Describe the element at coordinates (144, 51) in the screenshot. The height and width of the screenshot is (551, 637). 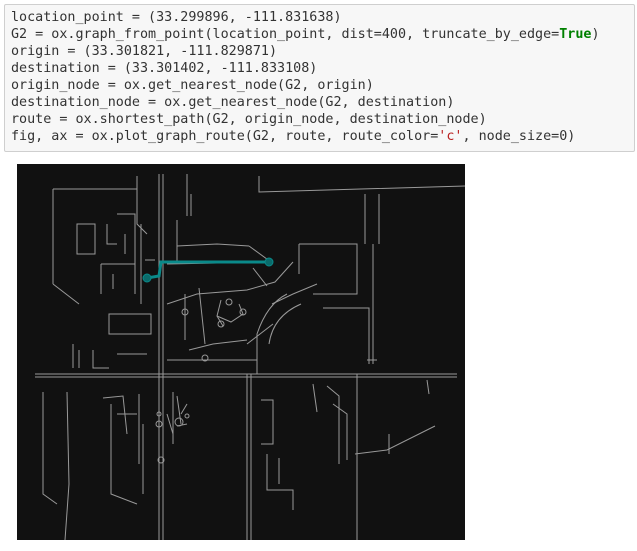
I see `code-token: origin = (33.301821, -111.829871)` at that location.